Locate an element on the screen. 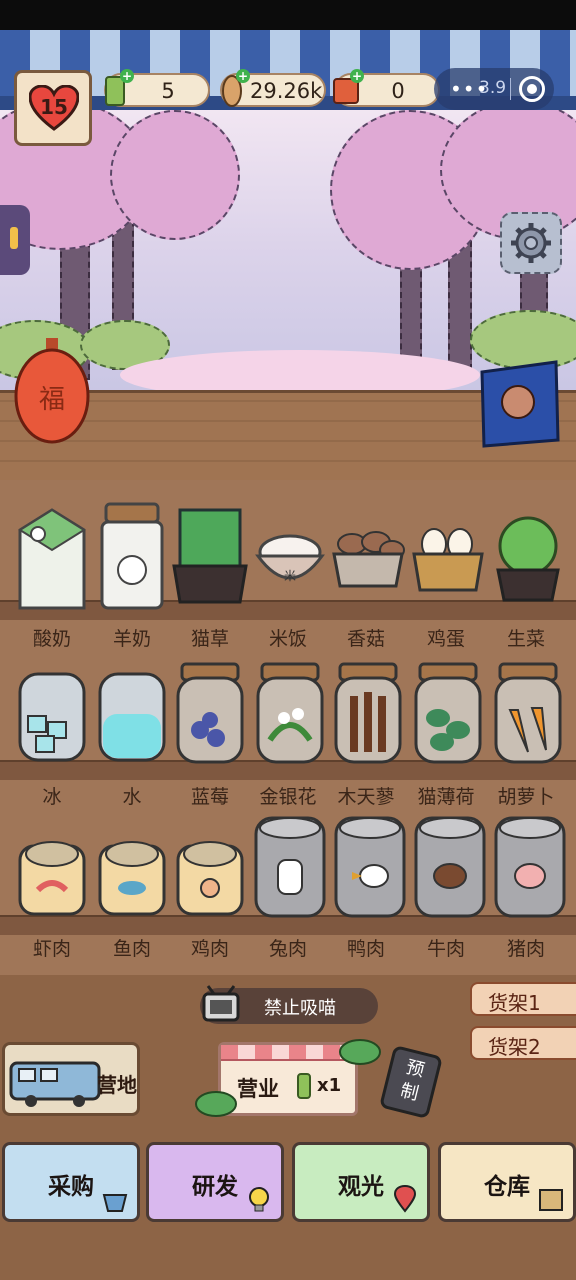 The image size is (576, 1280). honeysuckle-jar-icon is located at coordinates (290, 713).